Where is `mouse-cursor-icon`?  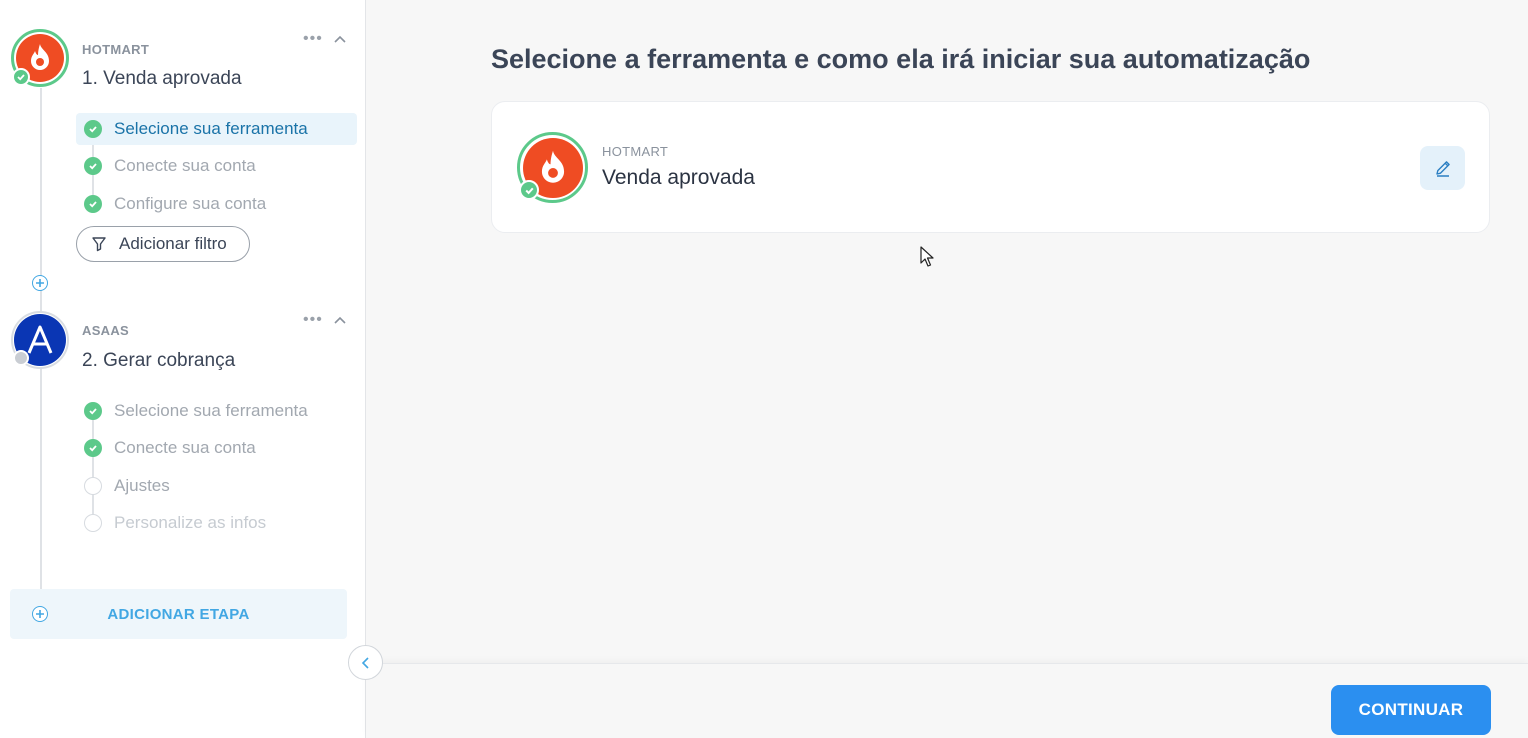 mouse-cursor-icon is located at coordinates (927, 259).